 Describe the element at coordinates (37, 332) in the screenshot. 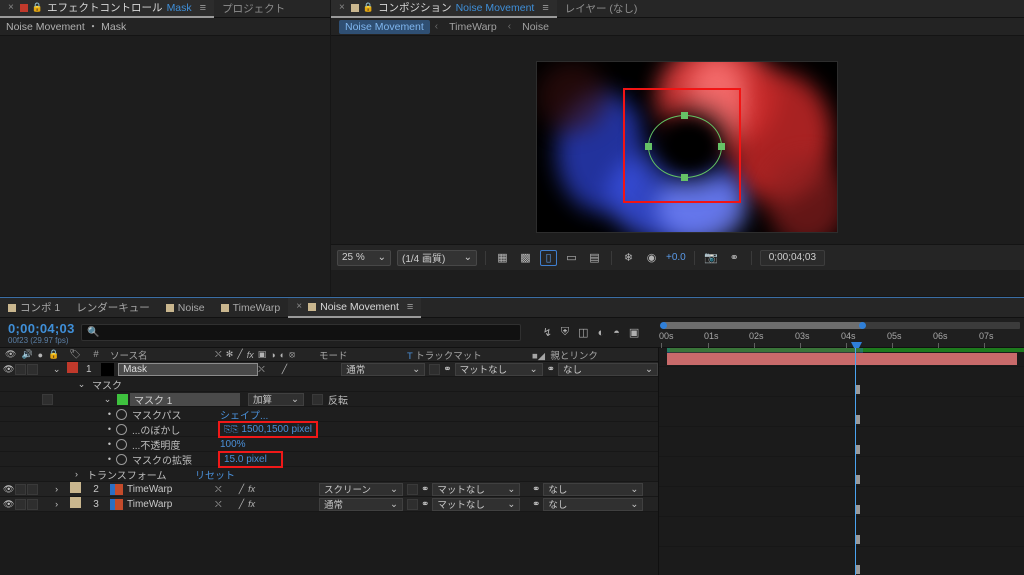

I see `current-time-display: 0;00;04;03 00f23 (29.97 fps)` at that location.